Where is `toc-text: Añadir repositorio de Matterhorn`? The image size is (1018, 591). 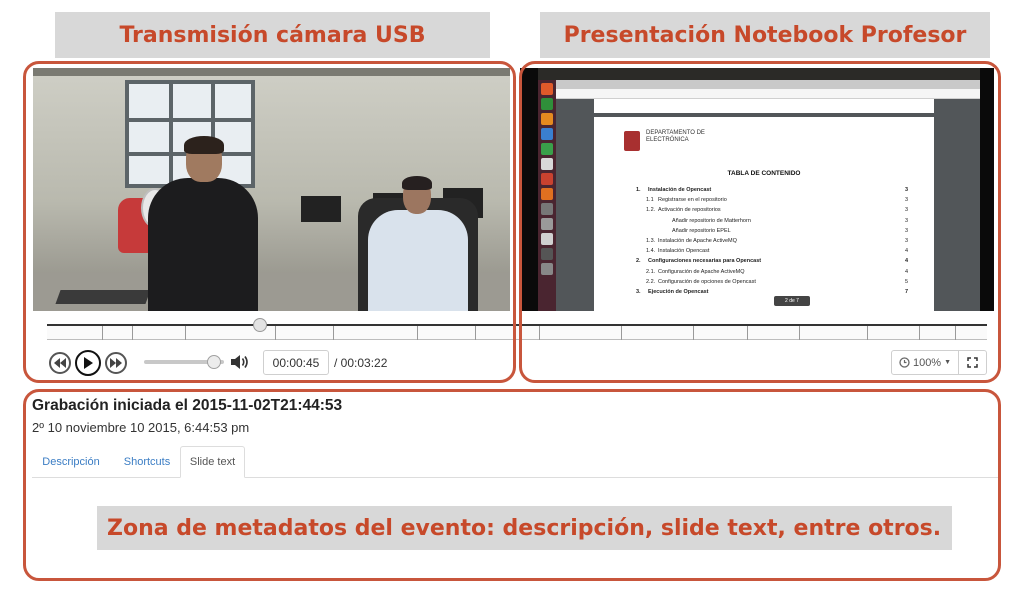
toc-text: Añadir repositorio de Matterhorn is located at coordinates (711, 220).